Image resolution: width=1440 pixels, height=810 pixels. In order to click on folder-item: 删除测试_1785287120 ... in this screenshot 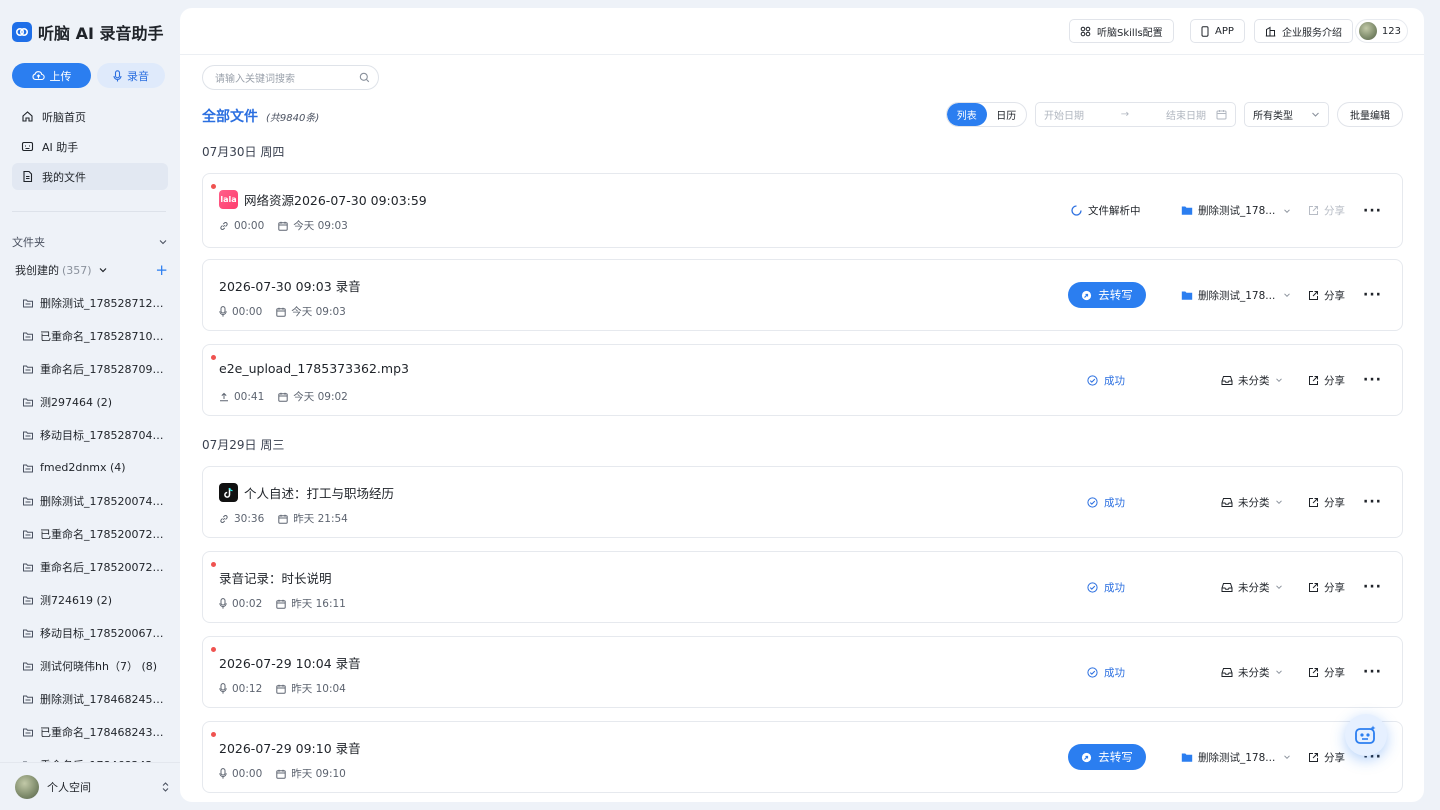, I will do `click(97, 302)`.